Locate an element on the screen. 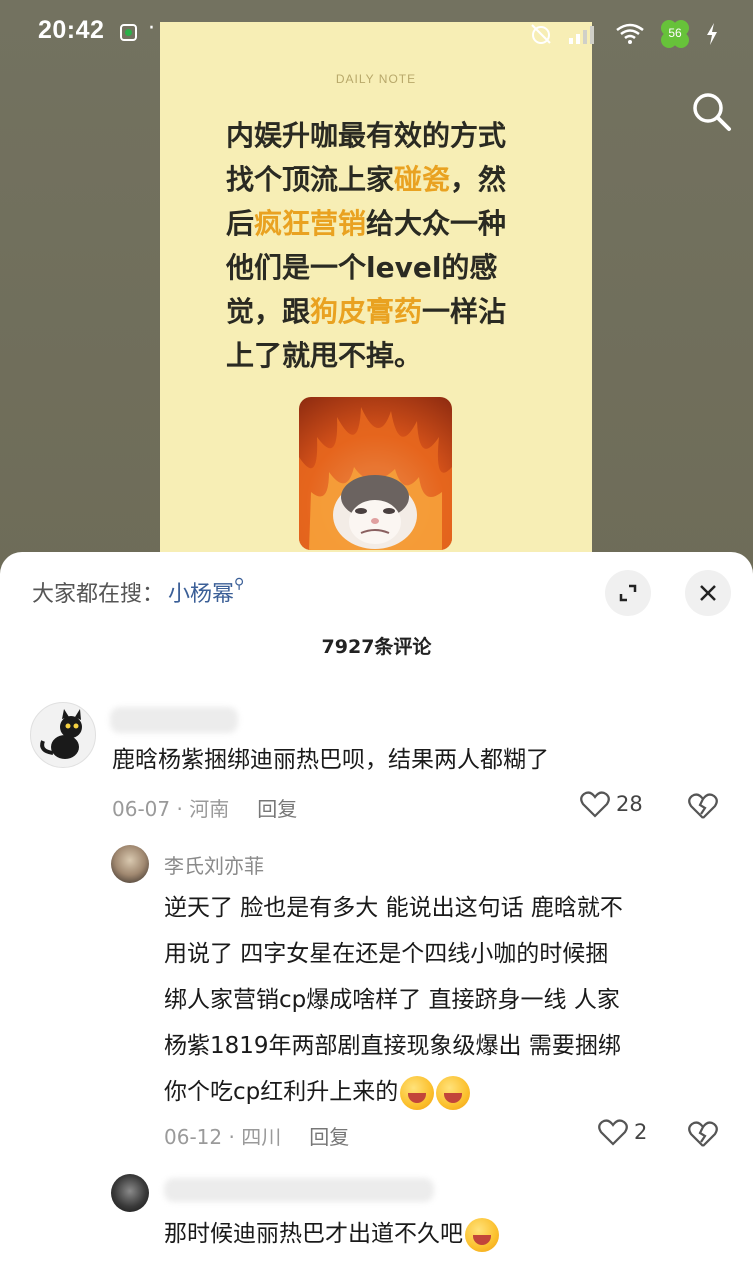  comment-date: 06-07 is located at coordinates (141, 809).